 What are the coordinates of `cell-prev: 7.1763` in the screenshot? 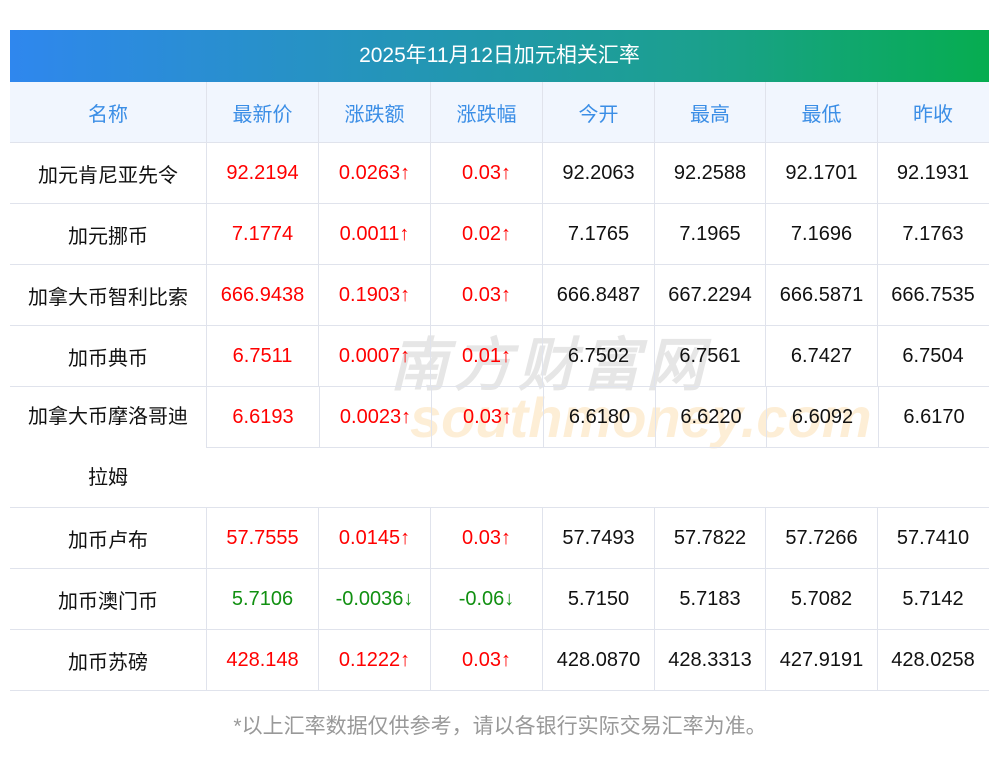 It's located at (932, 234).